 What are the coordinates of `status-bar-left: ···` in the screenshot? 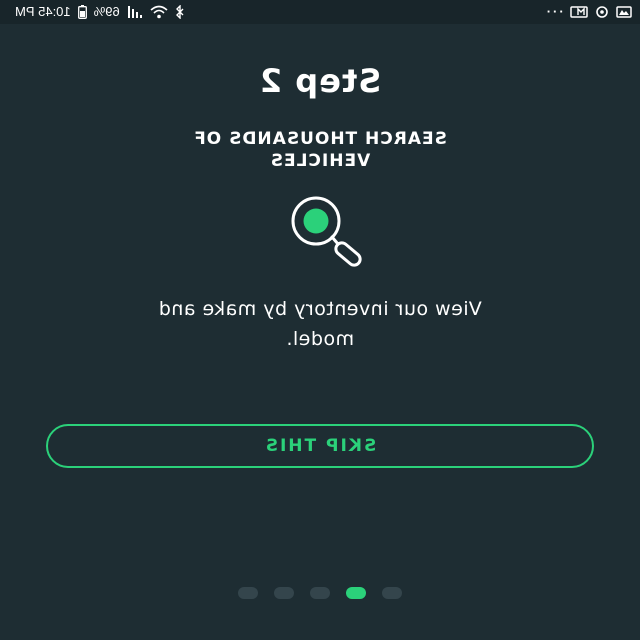 It's located at (583, 11).